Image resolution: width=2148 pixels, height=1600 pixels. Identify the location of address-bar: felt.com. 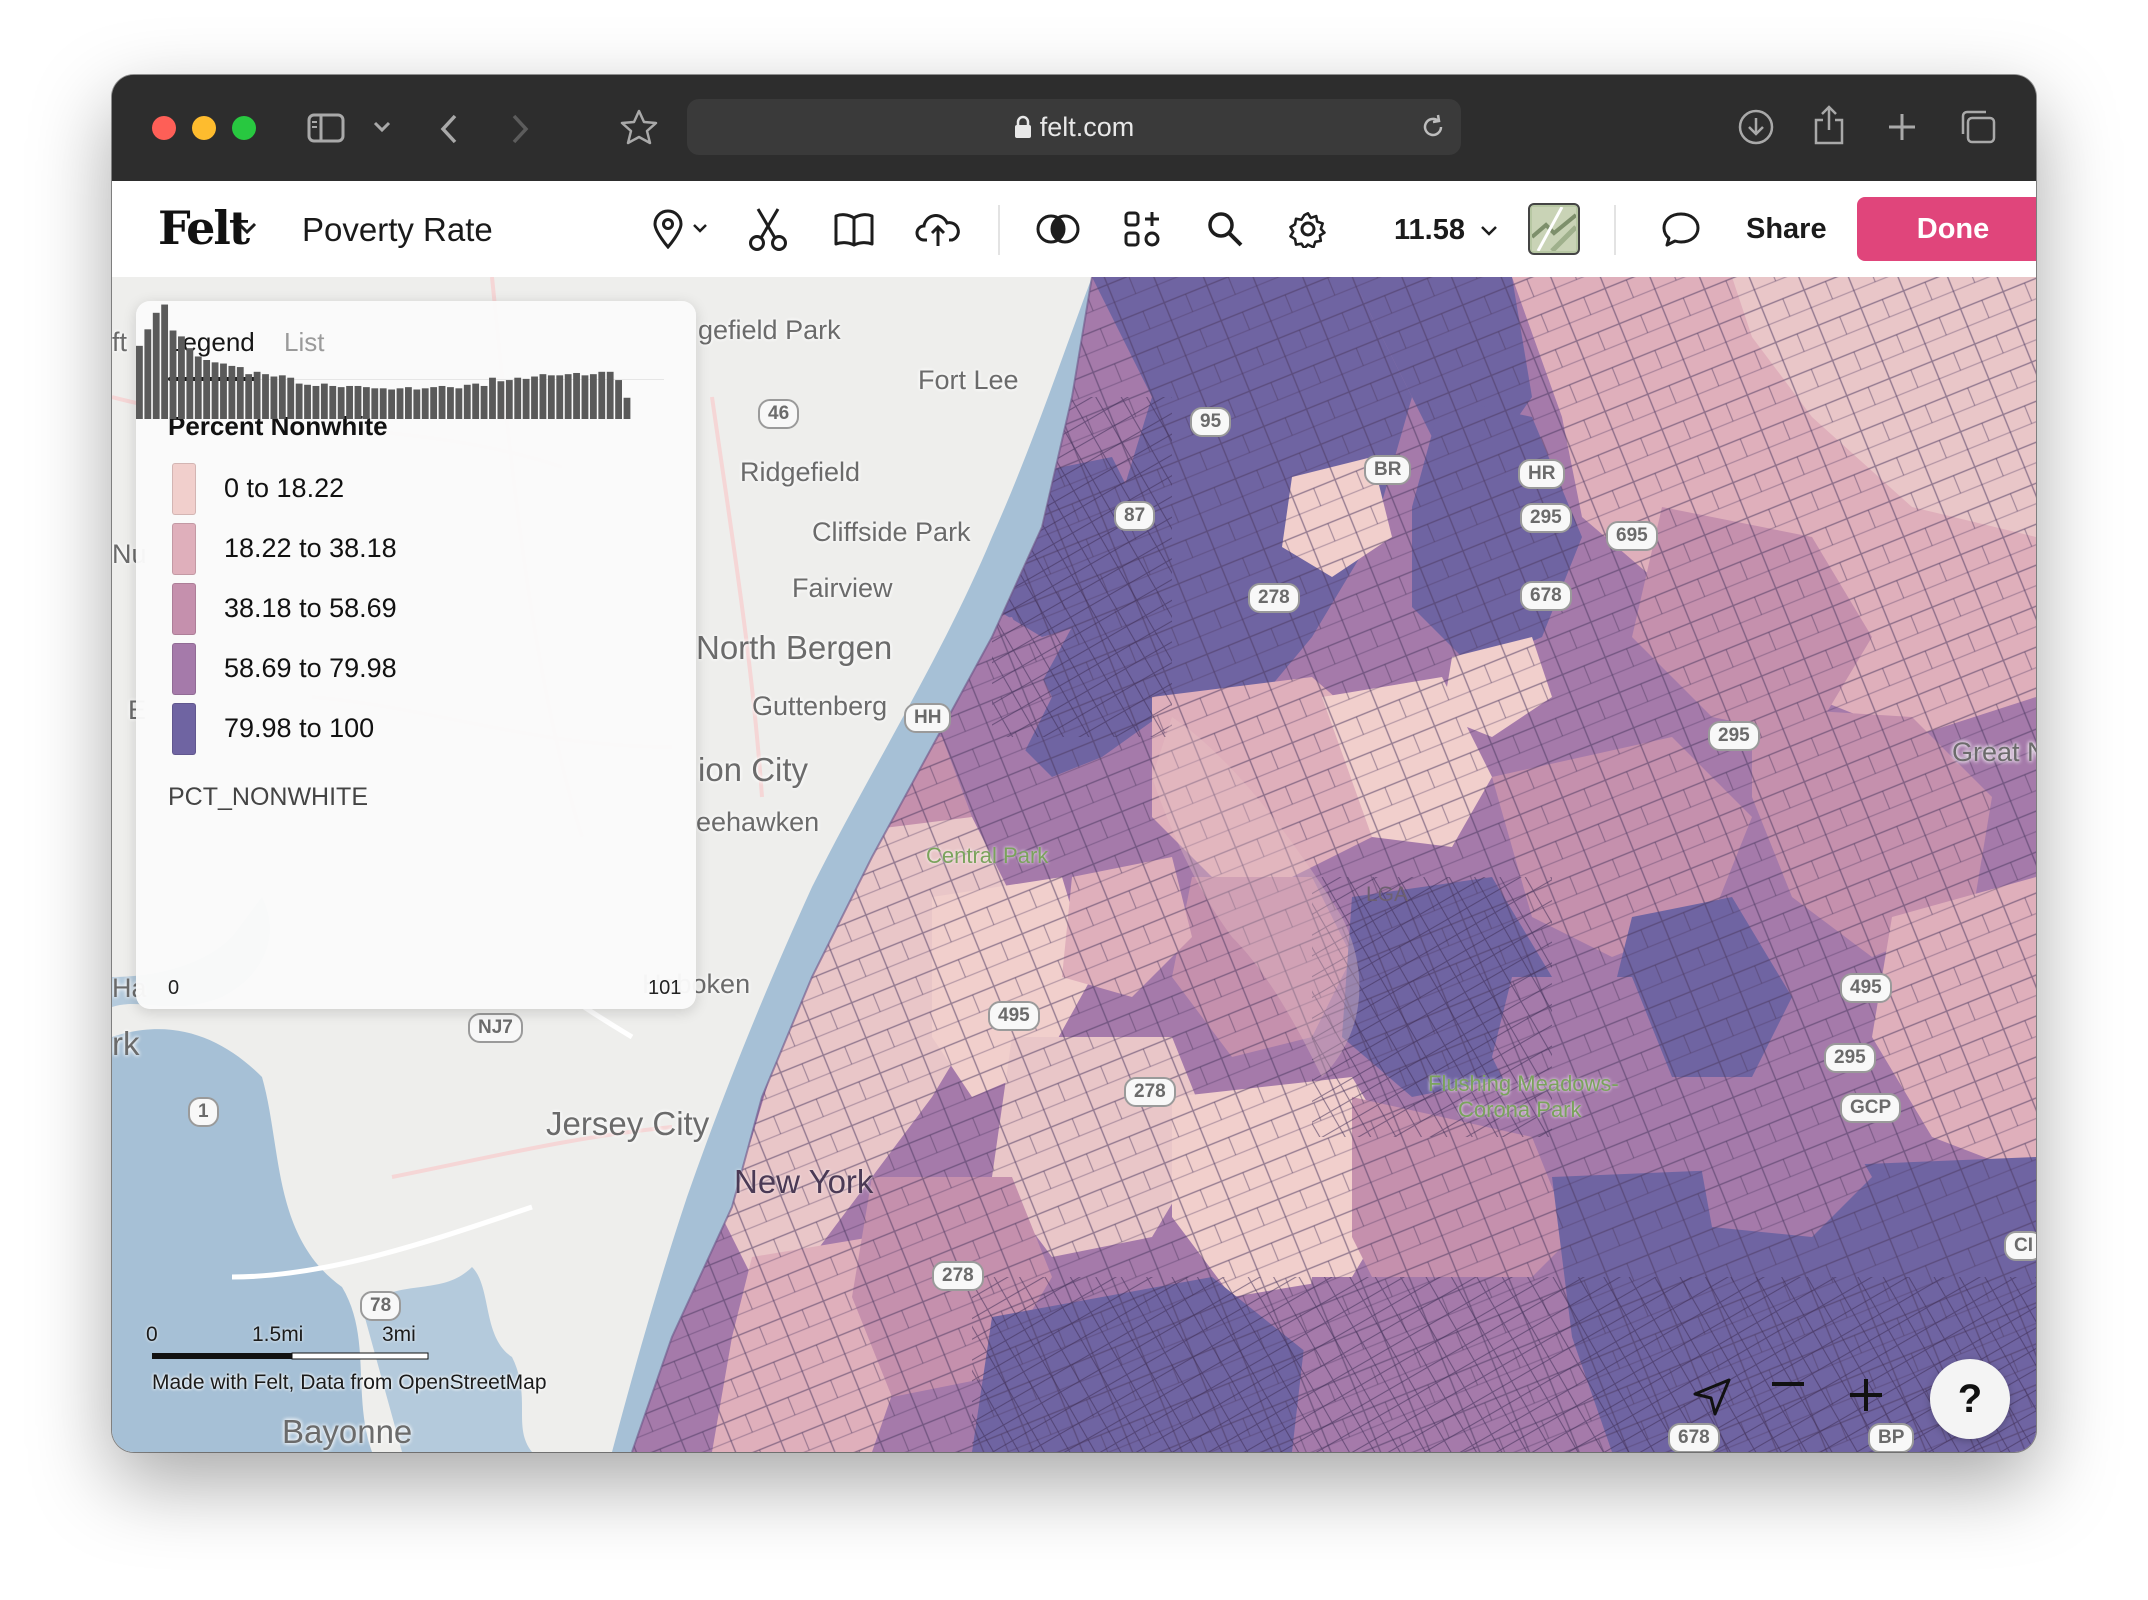
(1074, 127).